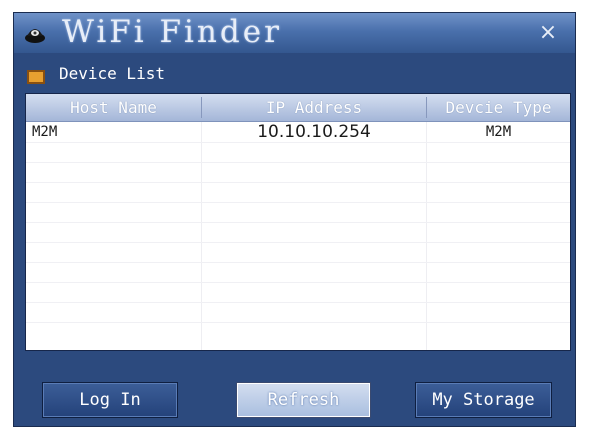 Image resolution: width=593 pixels, height=437 pixels. Describe the element at coordinates (548, 33) in the screenshot. I see `close-button: ×` at that location.